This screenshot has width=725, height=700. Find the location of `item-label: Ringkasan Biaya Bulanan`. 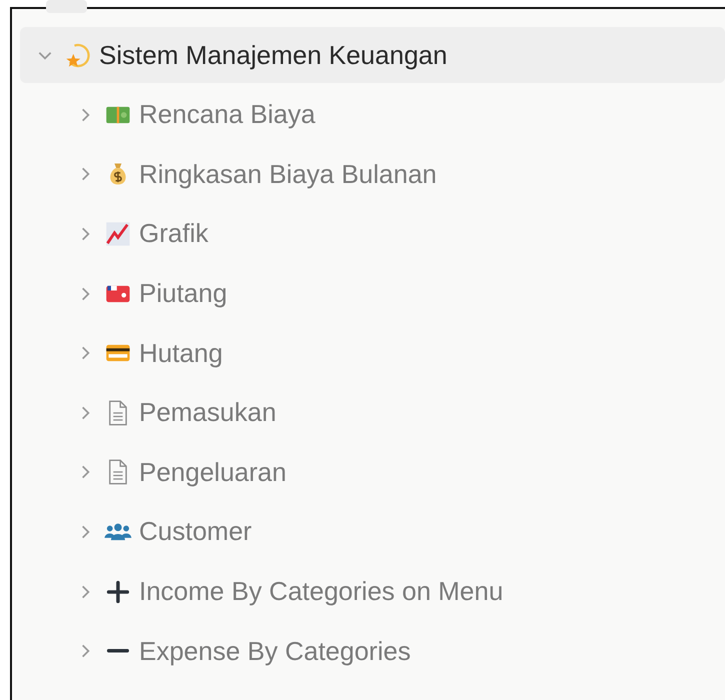

item-label: Ringkasan Biaya Bulanan is located at coordinates (288, 174).